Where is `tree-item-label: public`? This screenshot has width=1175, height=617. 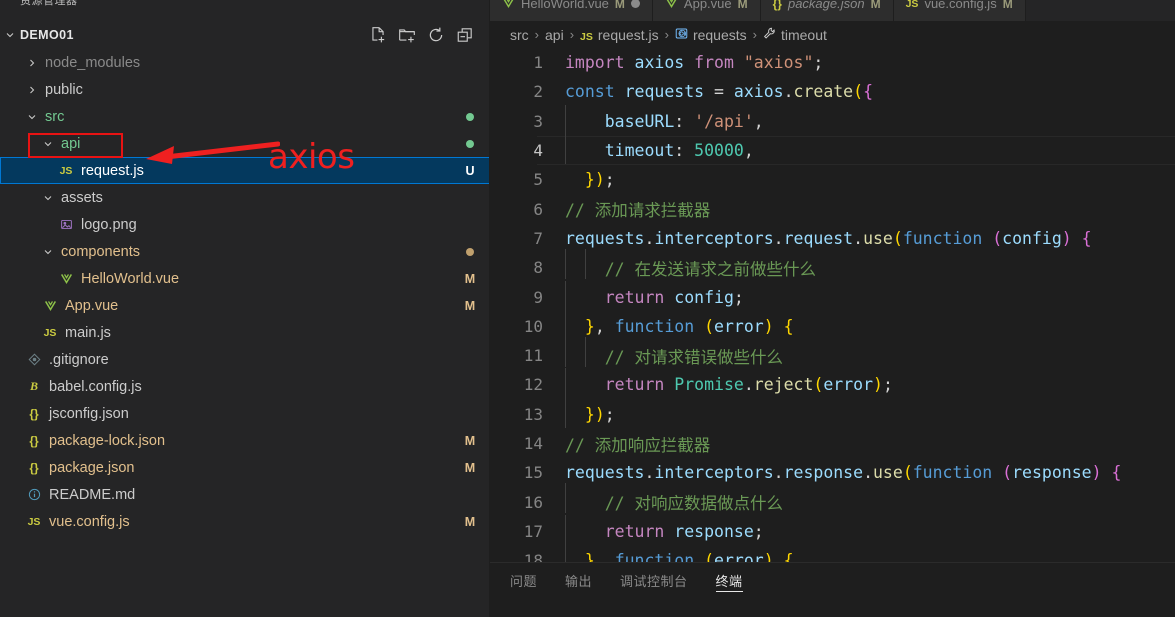
tree-item-label: public is located at coordinates (64, 89).